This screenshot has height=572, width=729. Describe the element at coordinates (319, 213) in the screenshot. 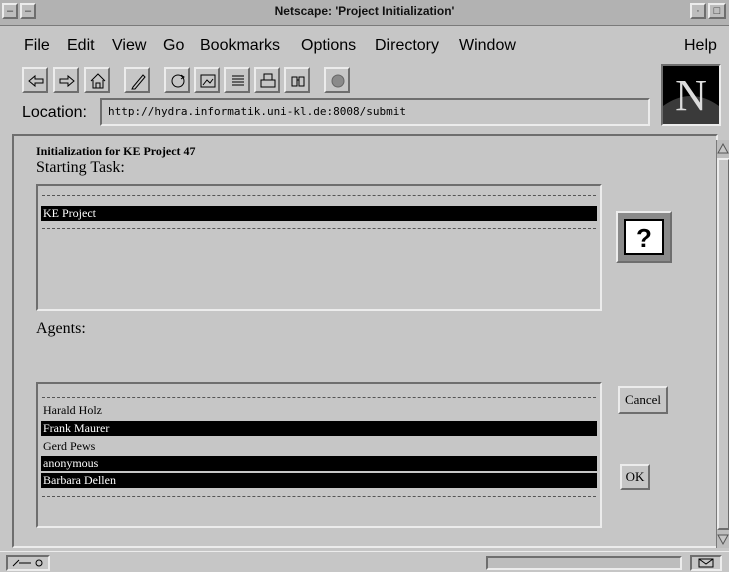

I see `task-item-ke-project: KE Project` at that location.